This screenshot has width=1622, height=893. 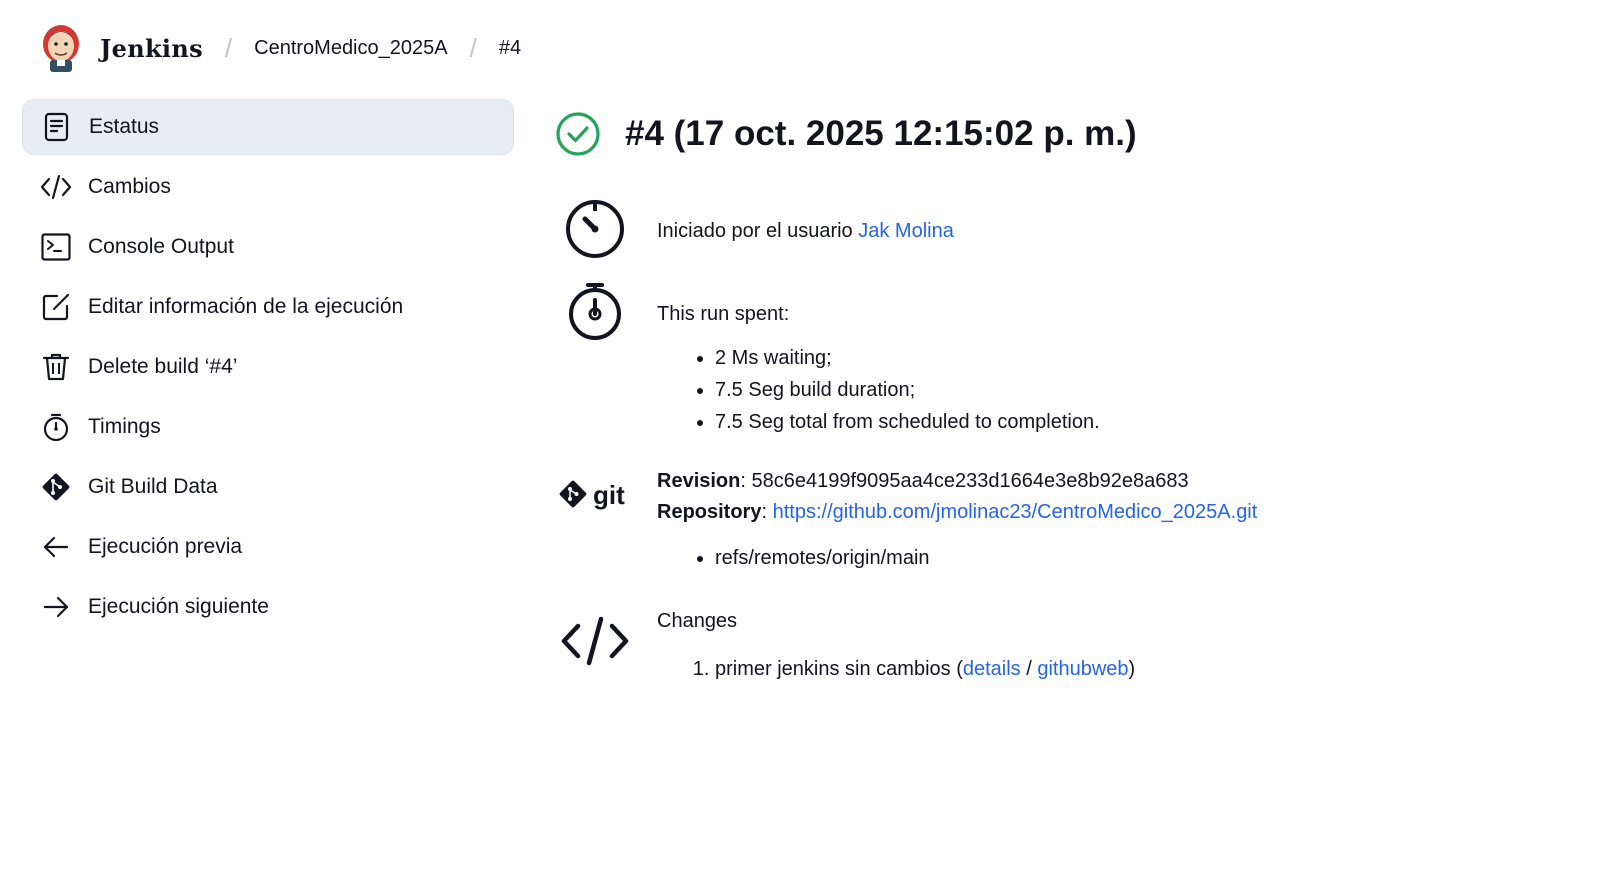 I want to click on list-item: 2 Ms waiting;, so click(x=907, y=358).